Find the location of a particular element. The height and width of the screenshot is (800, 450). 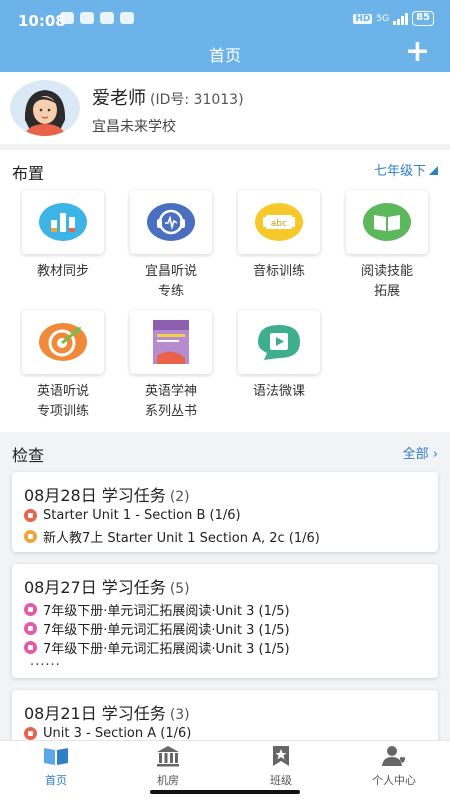

signal-icon is located at coordinates (401, 18).